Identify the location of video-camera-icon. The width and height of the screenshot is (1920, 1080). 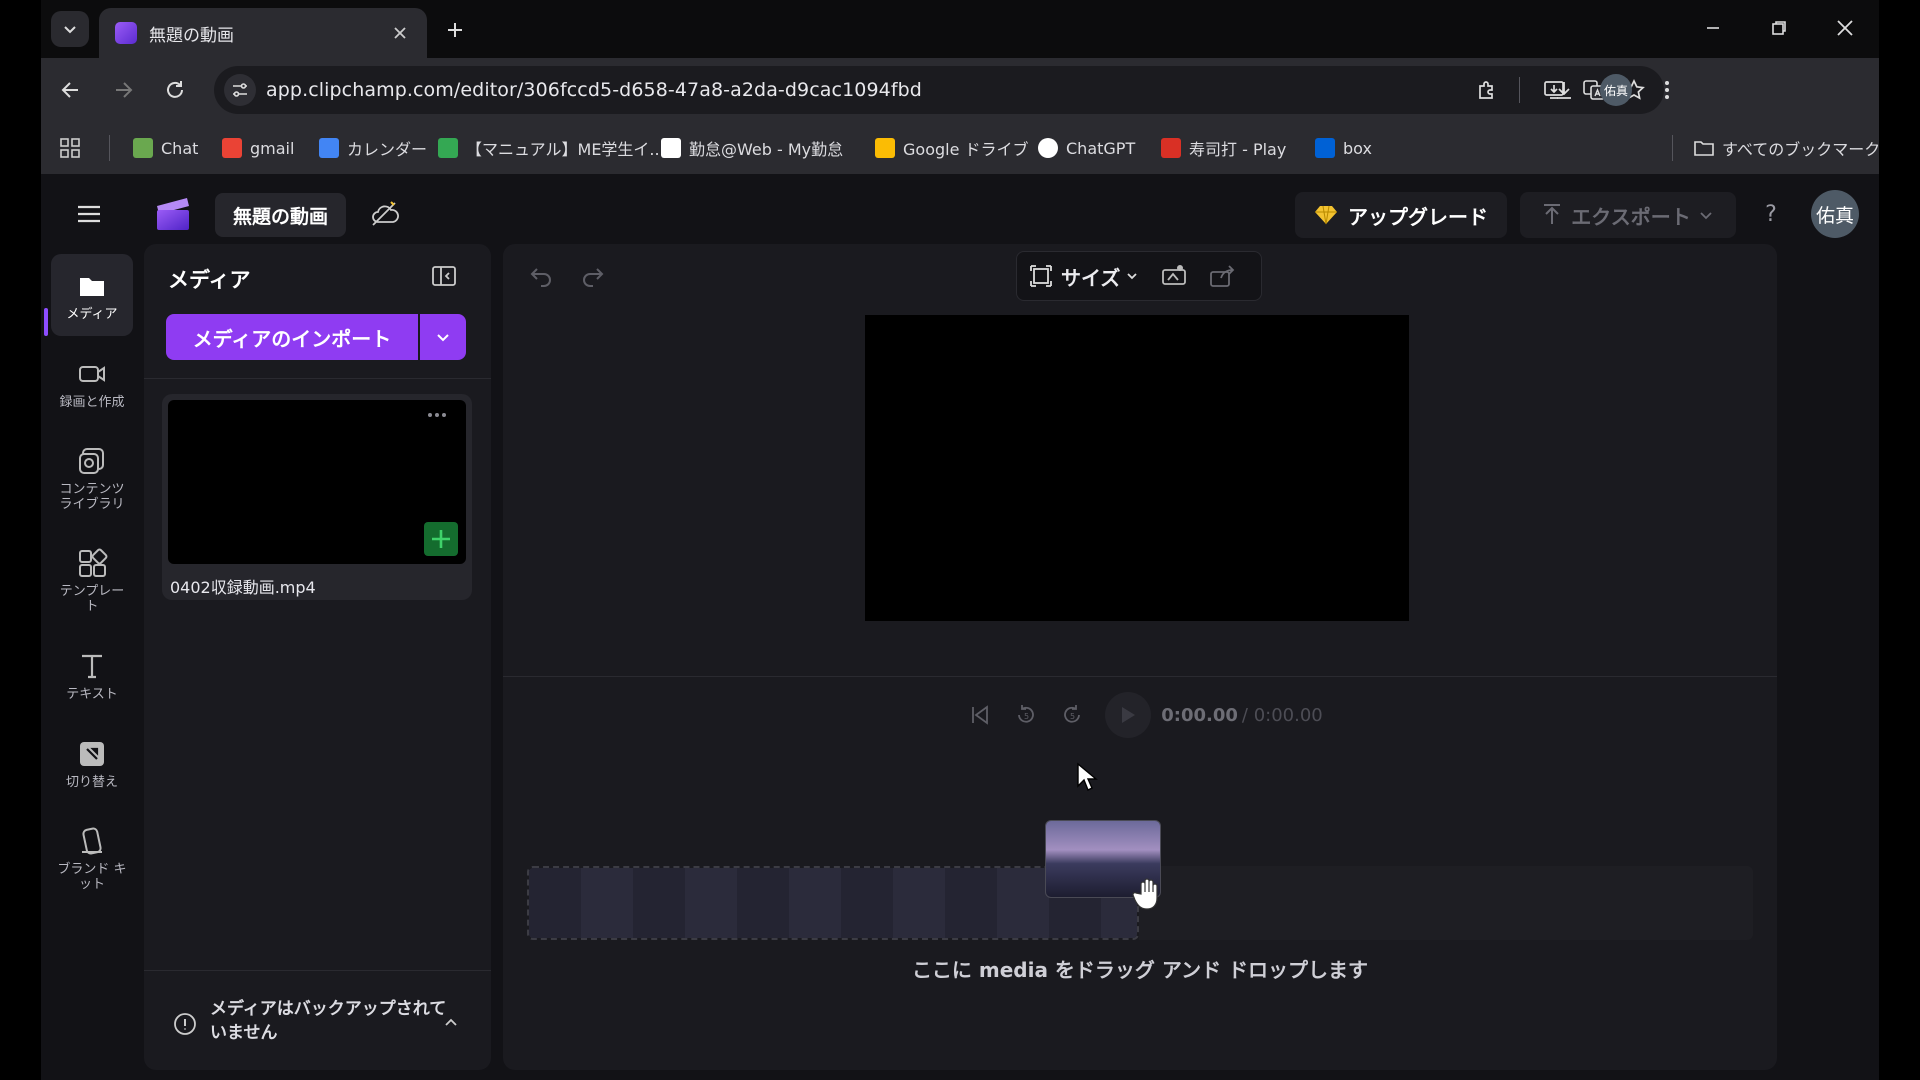
(92, 373).